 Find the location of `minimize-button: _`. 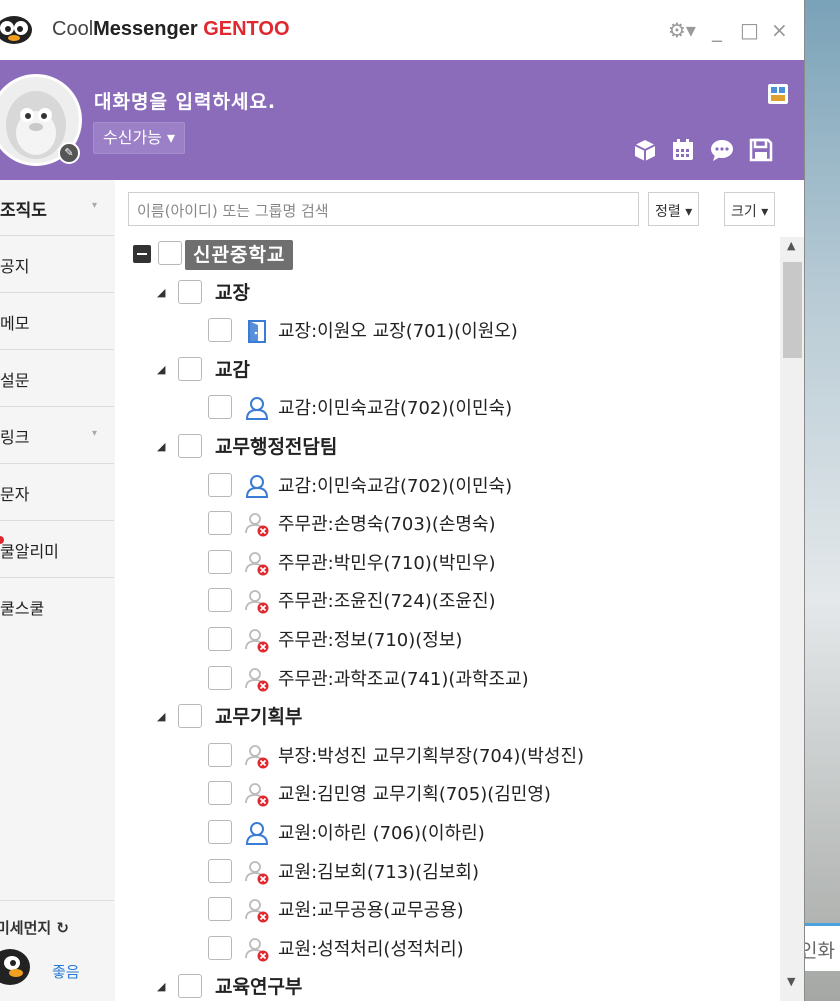

minimize-button: _ is located at coordinates (717, 30).